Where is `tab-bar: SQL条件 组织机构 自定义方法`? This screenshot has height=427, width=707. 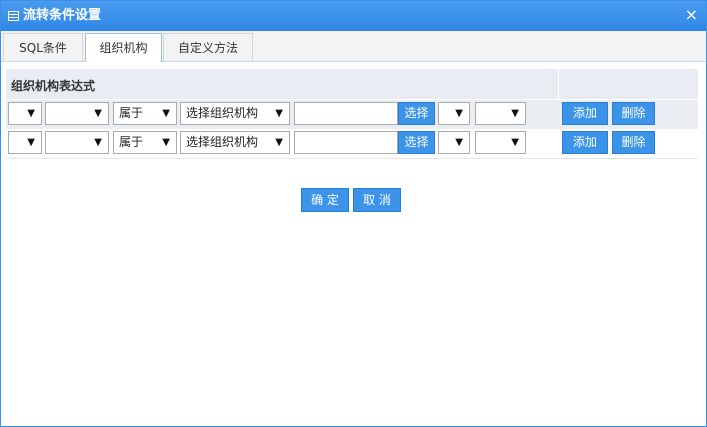 tab-bar: SQL条件 组织机构 自定义方法 is located at coordinates (353, 46).